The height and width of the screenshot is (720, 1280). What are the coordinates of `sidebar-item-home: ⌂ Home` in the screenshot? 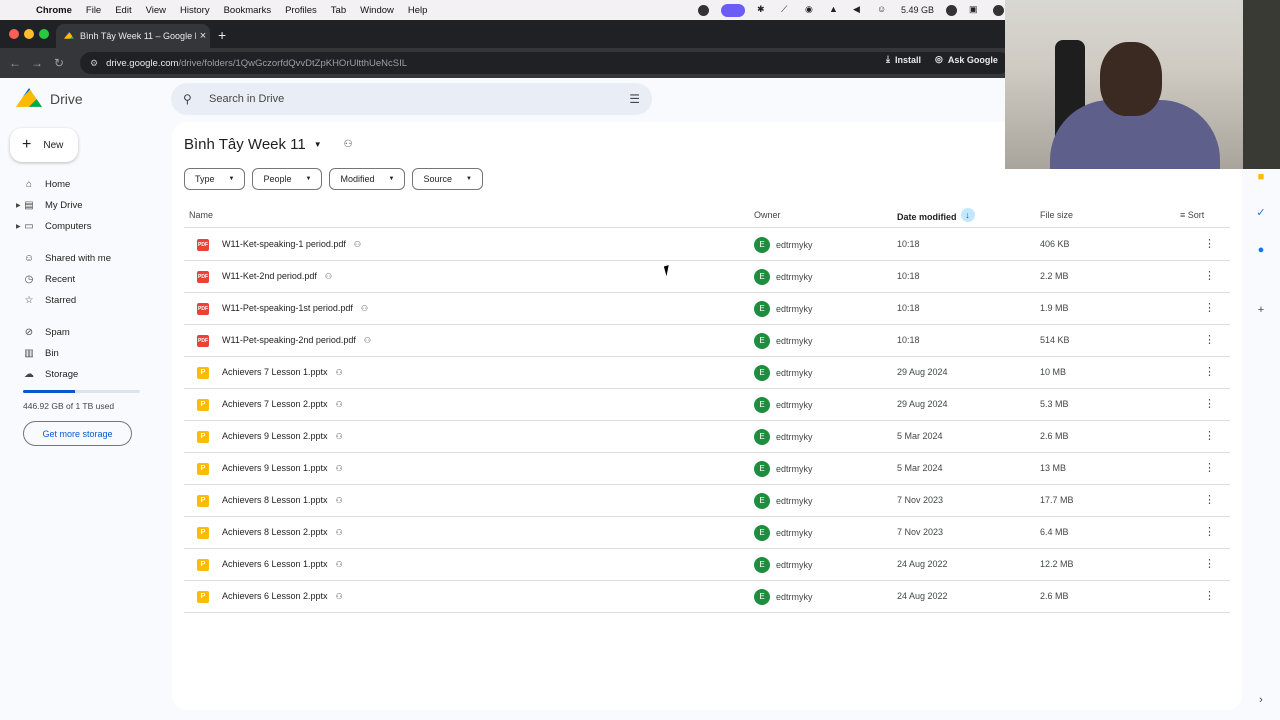 It's located at (80, 184).